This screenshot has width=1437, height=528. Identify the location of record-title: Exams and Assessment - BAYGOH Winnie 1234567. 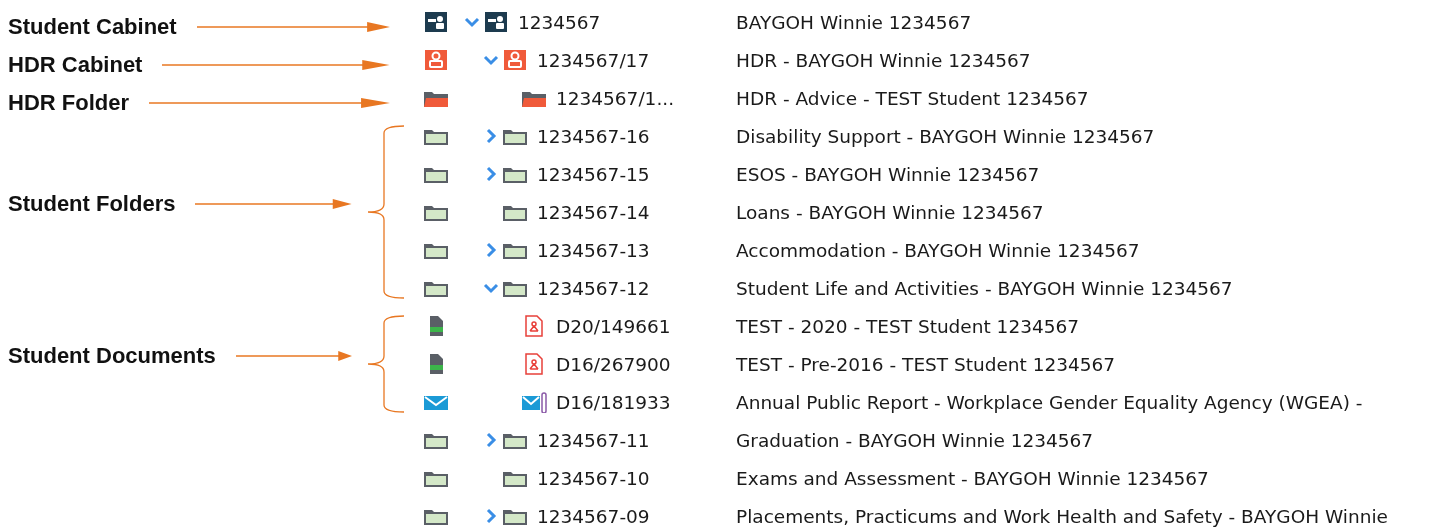
(972, 478).